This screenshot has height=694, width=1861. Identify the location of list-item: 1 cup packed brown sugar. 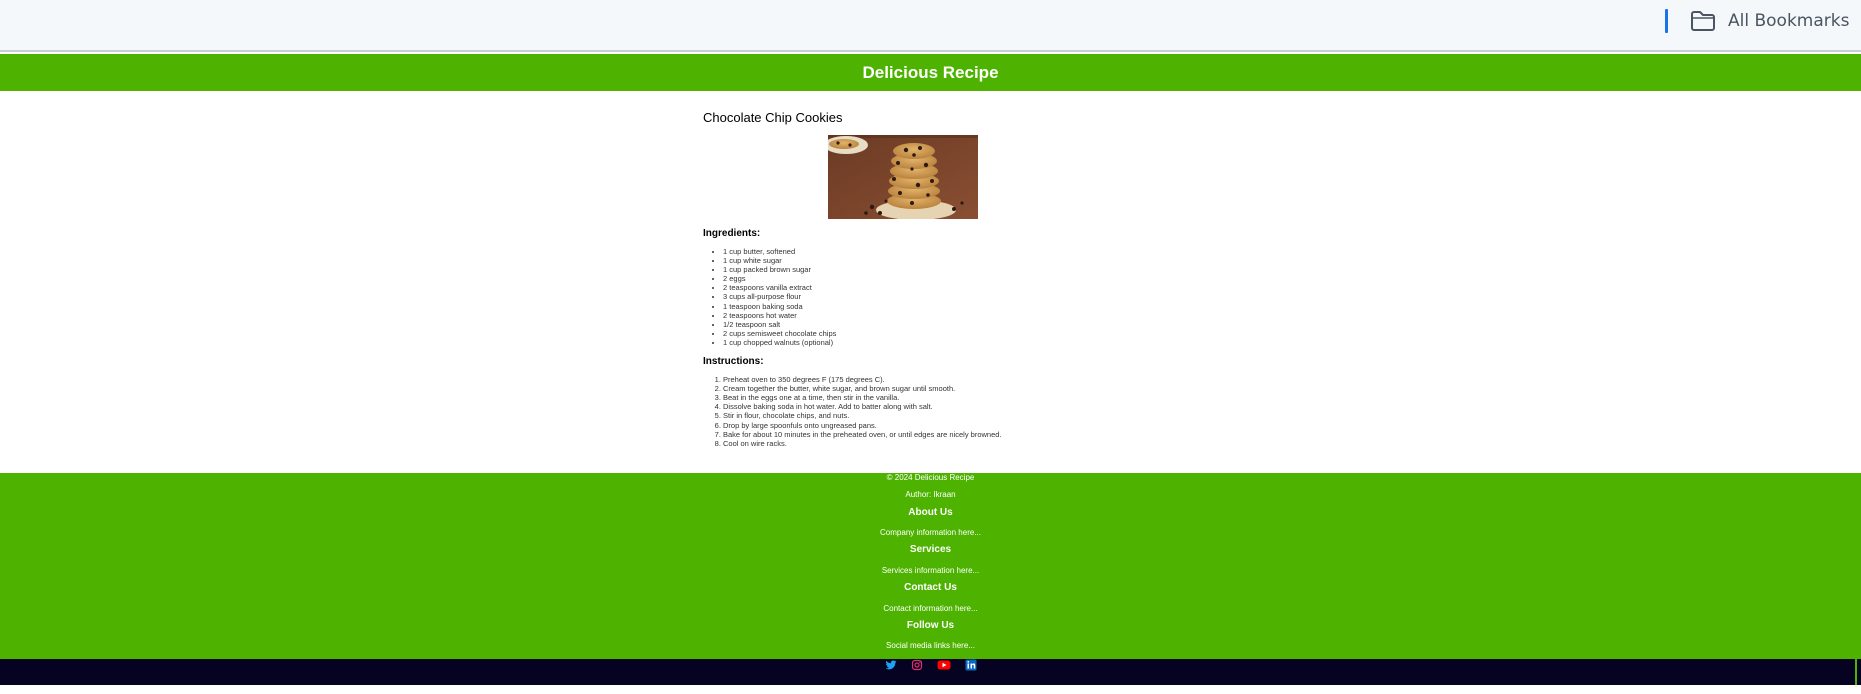
(943, 269).